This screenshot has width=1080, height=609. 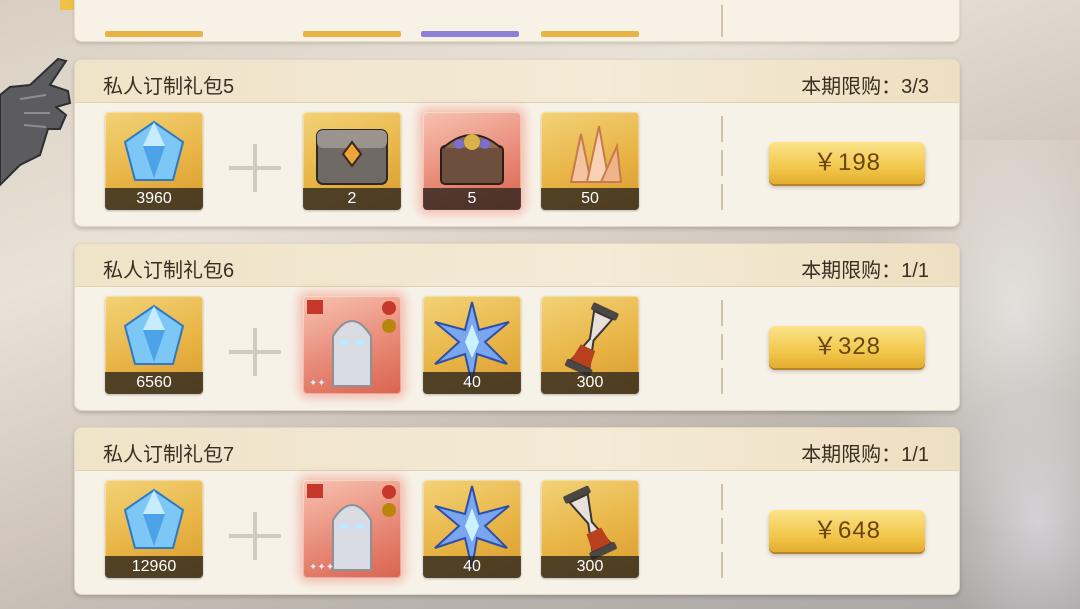 I want to click on item-slot: 12960, so click(x=154, y=529).